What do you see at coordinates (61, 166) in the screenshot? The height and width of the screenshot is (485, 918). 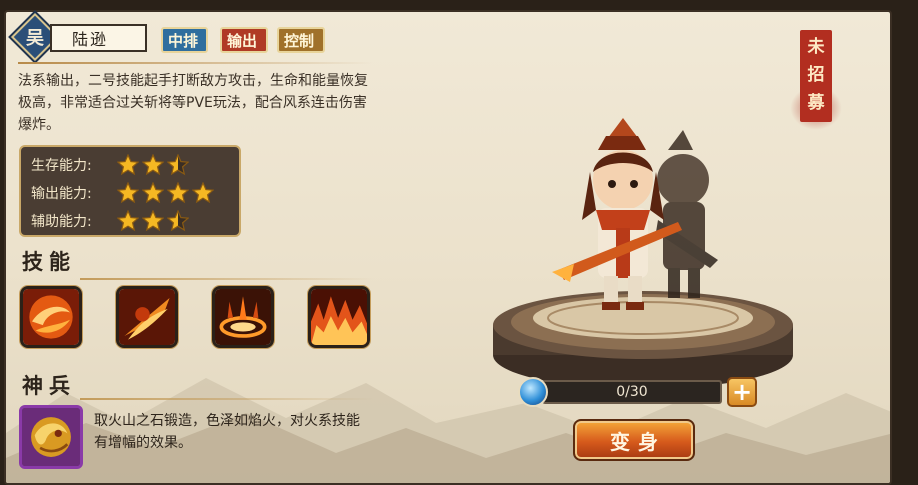 I see `ability-label: 生存能力:` at bounding box center [61, 166].